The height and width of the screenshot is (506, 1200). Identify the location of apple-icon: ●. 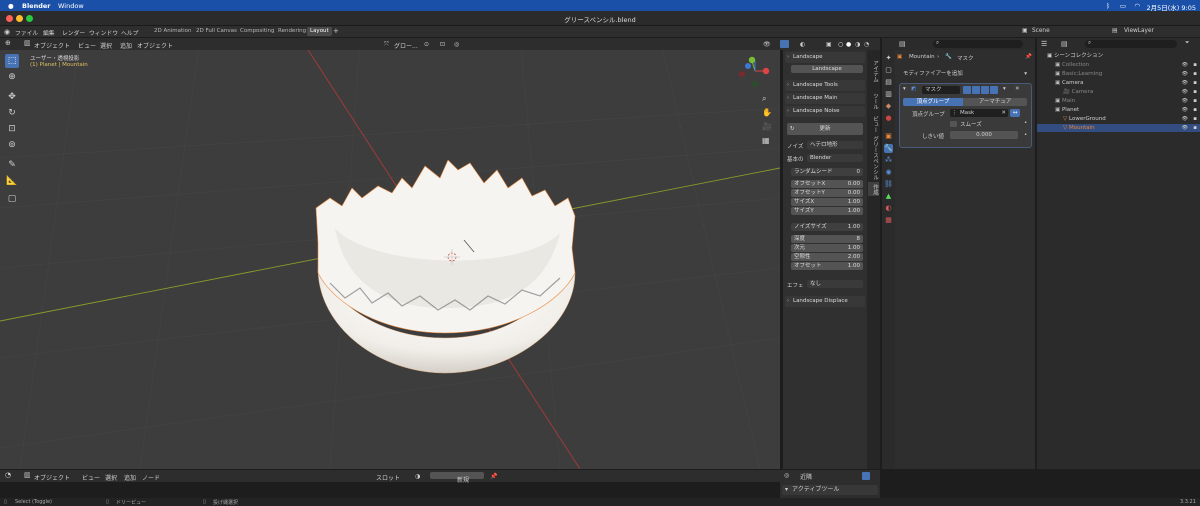
(11, 6).